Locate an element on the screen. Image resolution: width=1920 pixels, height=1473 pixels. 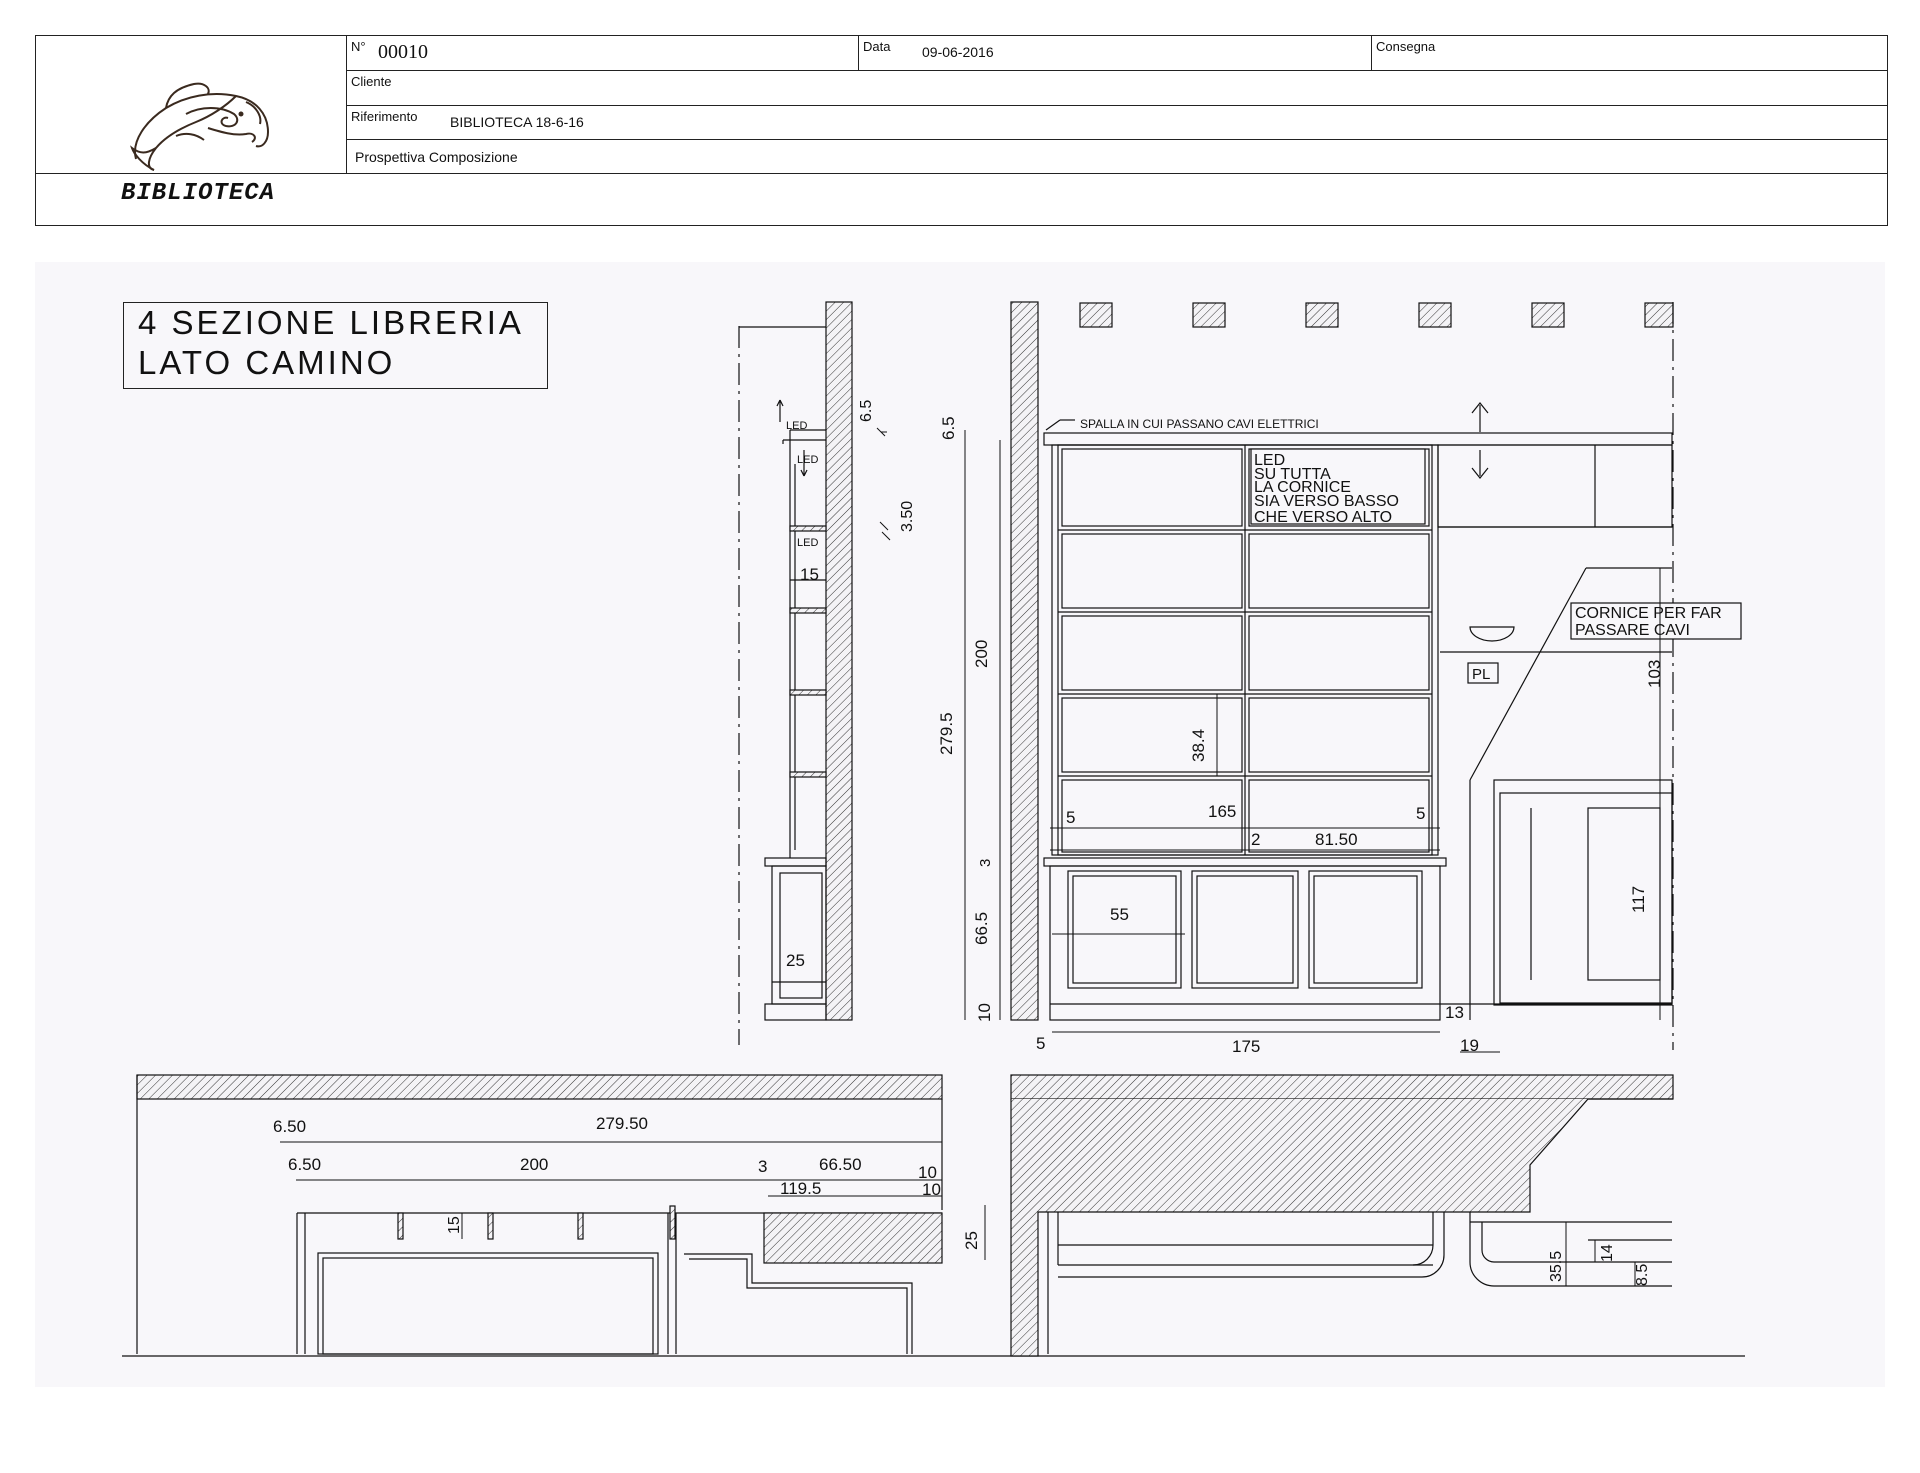
pl-label: PL is located at coordinates (1481, 674).